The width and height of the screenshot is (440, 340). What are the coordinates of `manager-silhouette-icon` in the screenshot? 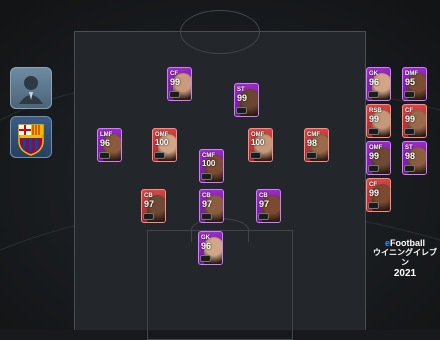 It's located at (31, 90).